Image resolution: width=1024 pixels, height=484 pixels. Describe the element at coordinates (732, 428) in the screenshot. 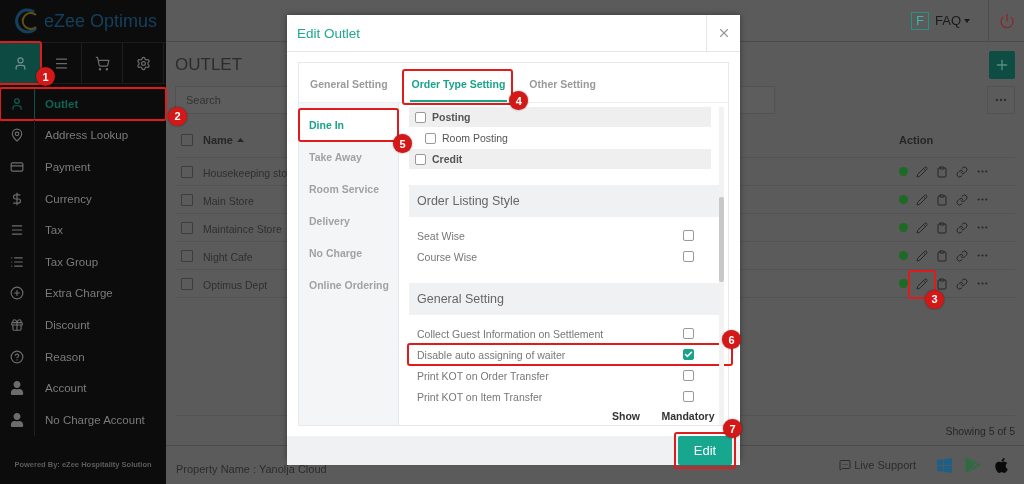

I see `step-number: 7` at that location.